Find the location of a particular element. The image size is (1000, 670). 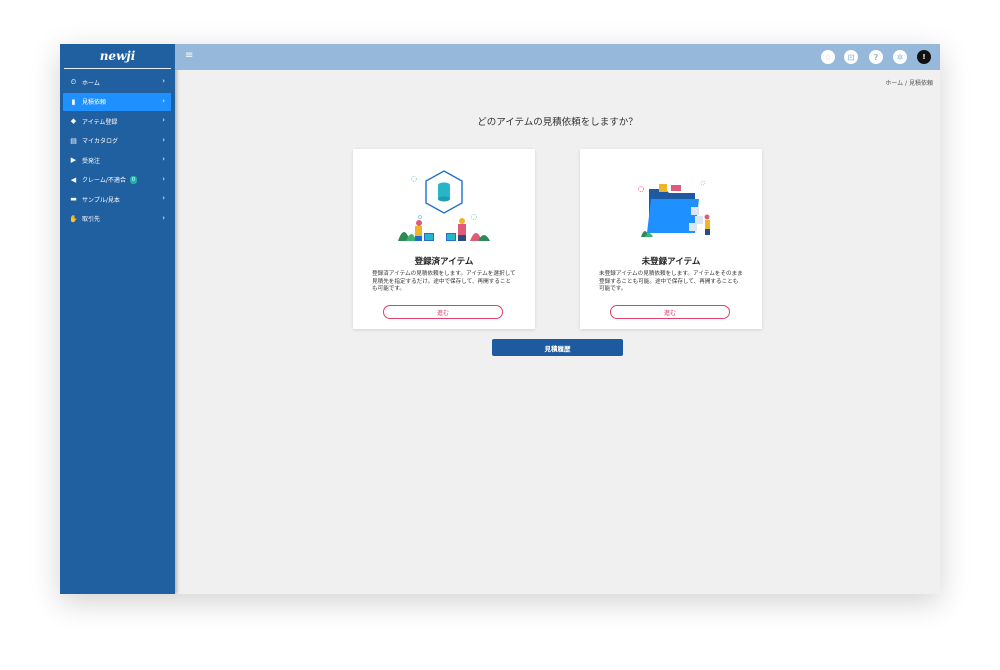

breadcrumb-home-link: ホーム is located at coordinates (894, 83).